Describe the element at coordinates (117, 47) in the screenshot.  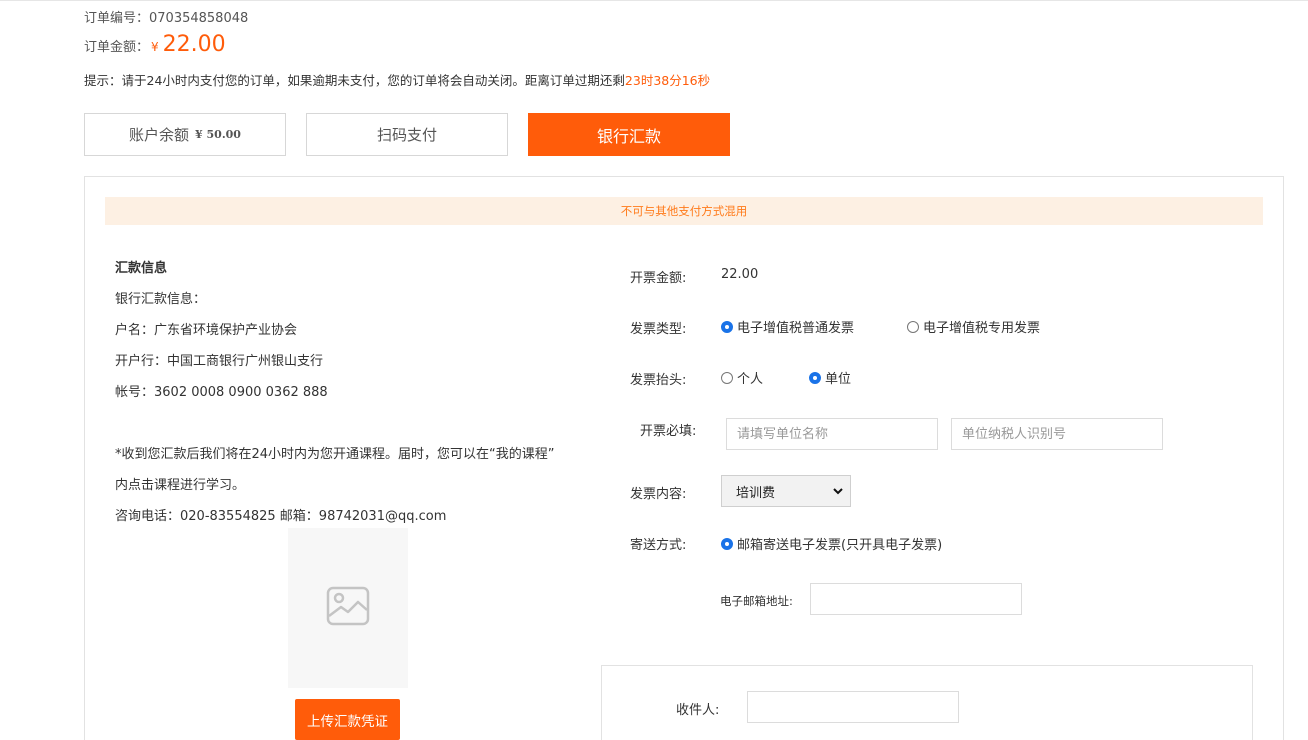
I see `order-amount-label: 订单金额：` at that location.